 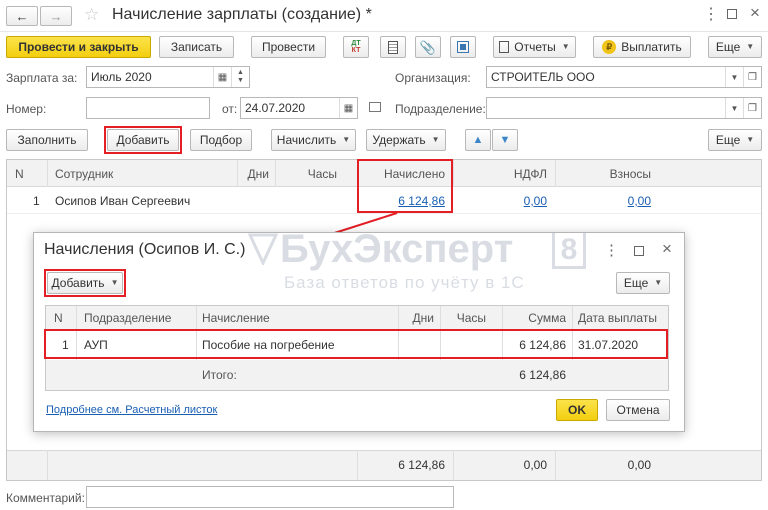 What do you see at coordinates (240, 77) in the screenshot?
I see `spinner-icon: ▲ ▼` at bounding box center [240, 77].